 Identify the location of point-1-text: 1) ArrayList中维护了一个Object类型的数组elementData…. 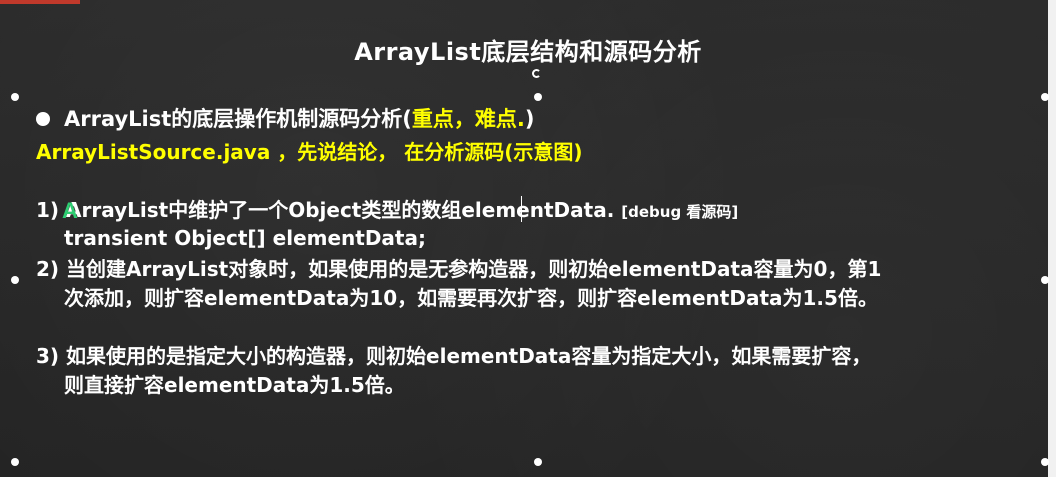
(325, 210).